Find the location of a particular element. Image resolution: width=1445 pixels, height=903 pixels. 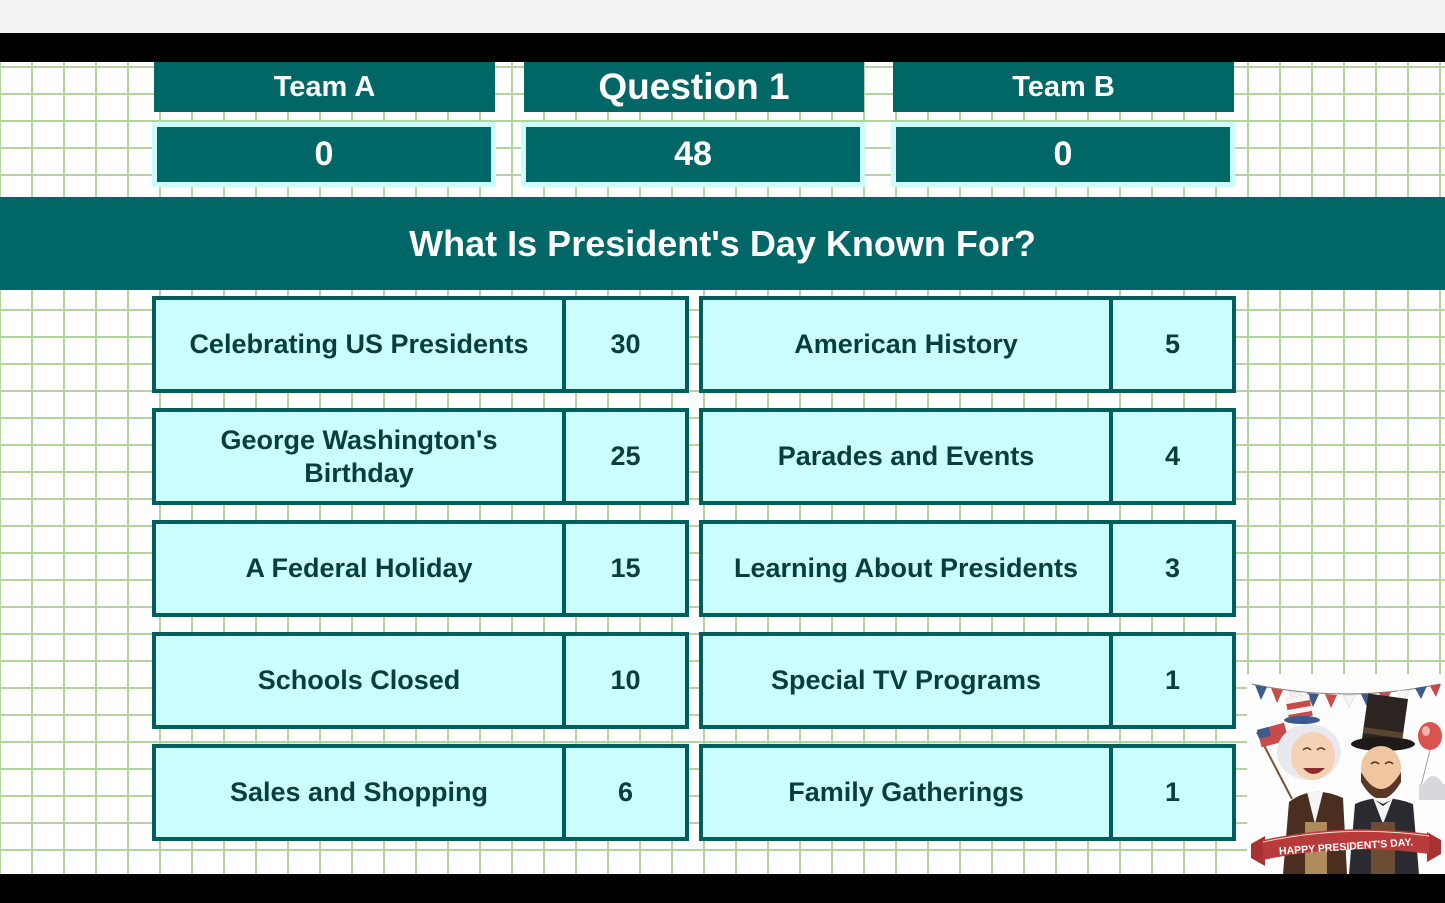

answer-points: 10 is located at coordinates (625, 680).